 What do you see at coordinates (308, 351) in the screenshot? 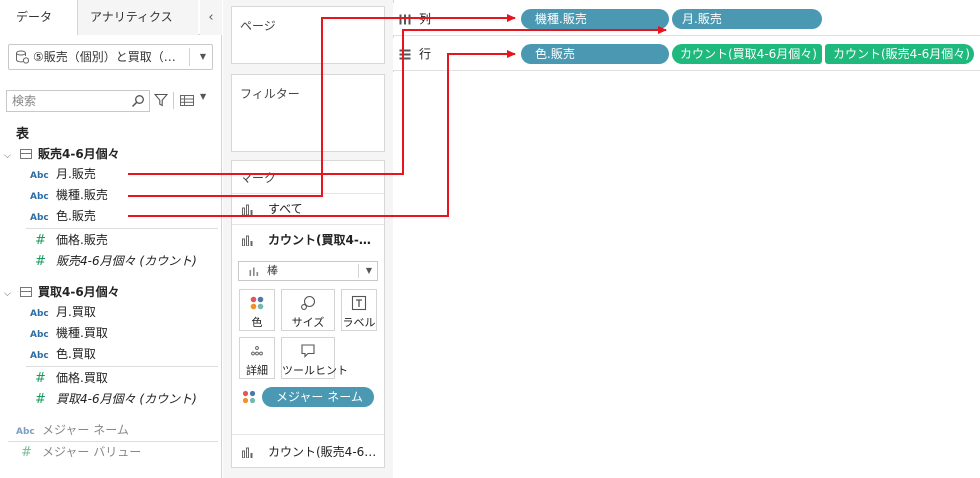
I see `tooltip-icon` at bounding box center [308, 351].